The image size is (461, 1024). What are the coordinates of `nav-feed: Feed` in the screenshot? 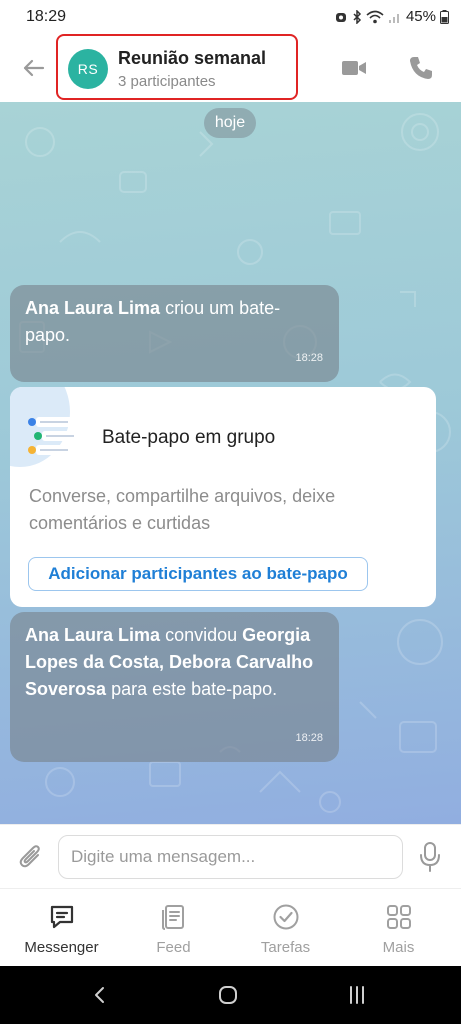 It's located at (173, 928).